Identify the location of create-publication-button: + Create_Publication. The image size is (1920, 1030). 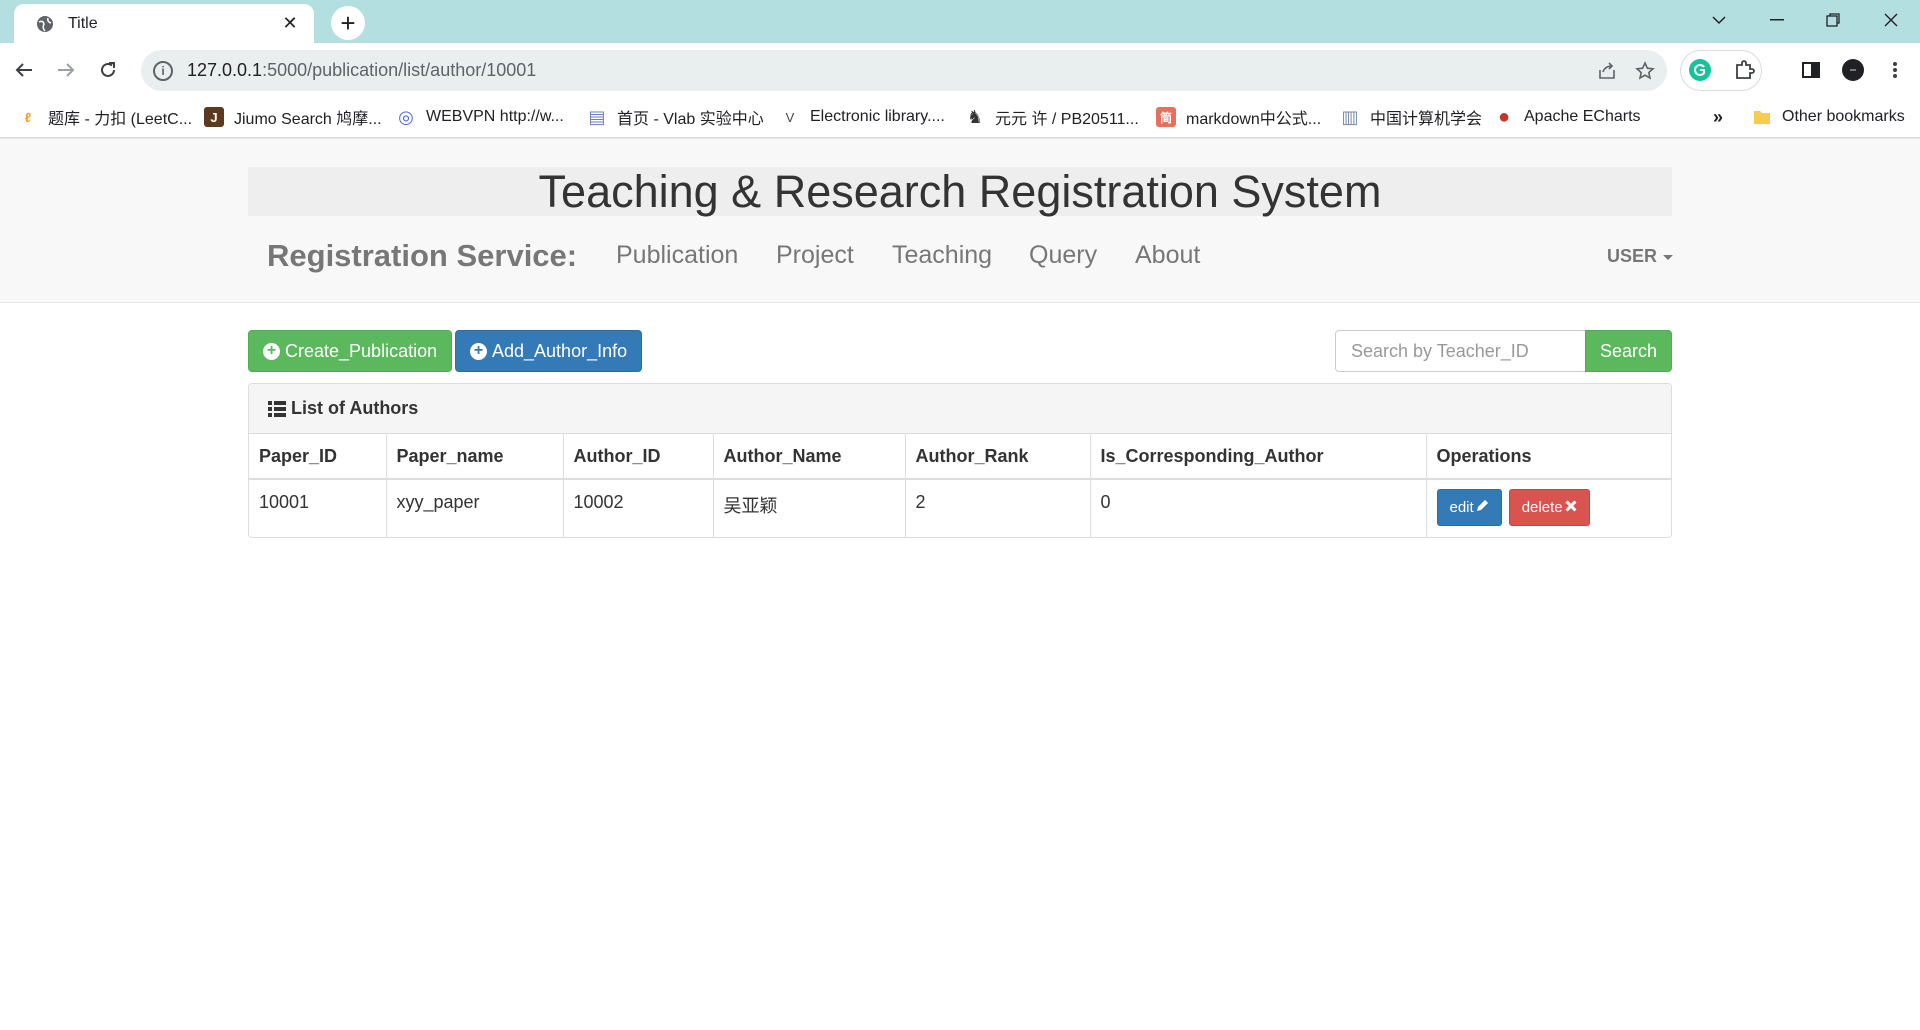
(350, 351).